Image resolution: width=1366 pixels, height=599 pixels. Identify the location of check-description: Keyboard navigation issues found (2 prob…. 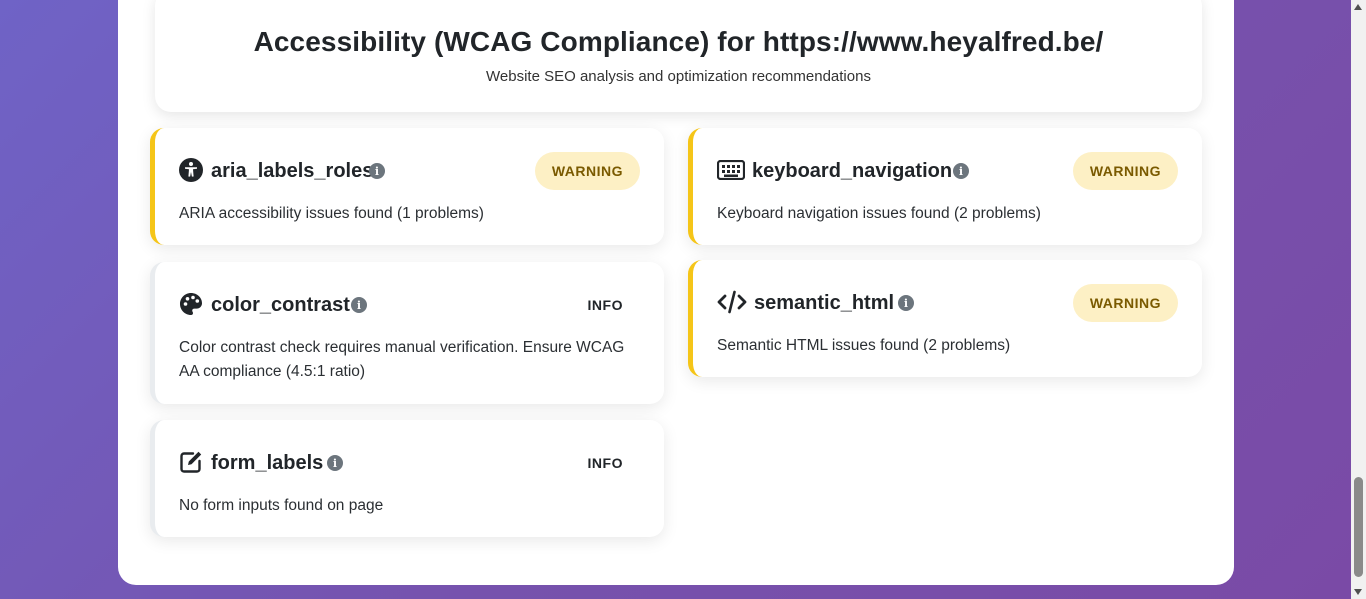
(879, 213).